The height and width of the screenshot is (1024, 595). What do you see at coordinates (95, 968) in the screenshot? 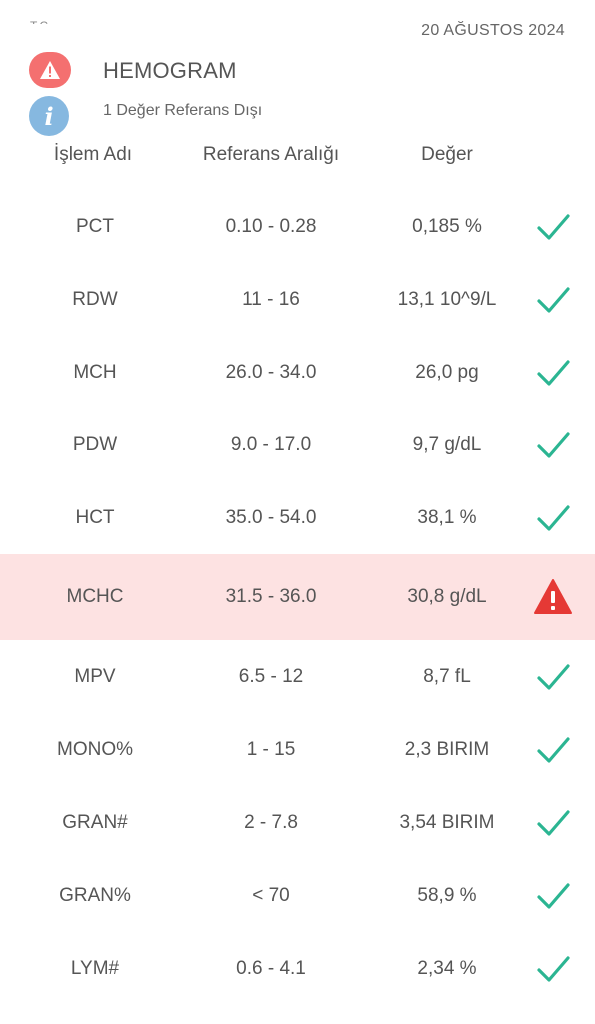
I see `test-name: LYM#` at bounding box center [95, 968].